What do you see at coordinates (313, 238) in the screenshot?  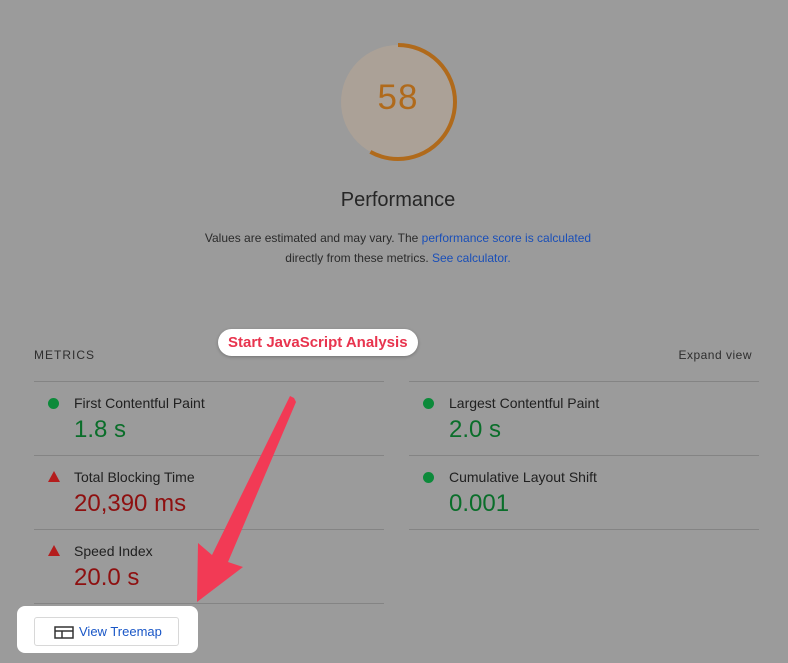 I see `description-text-1: Values are estimated and may vary. The` at bounding box center [313, 238].